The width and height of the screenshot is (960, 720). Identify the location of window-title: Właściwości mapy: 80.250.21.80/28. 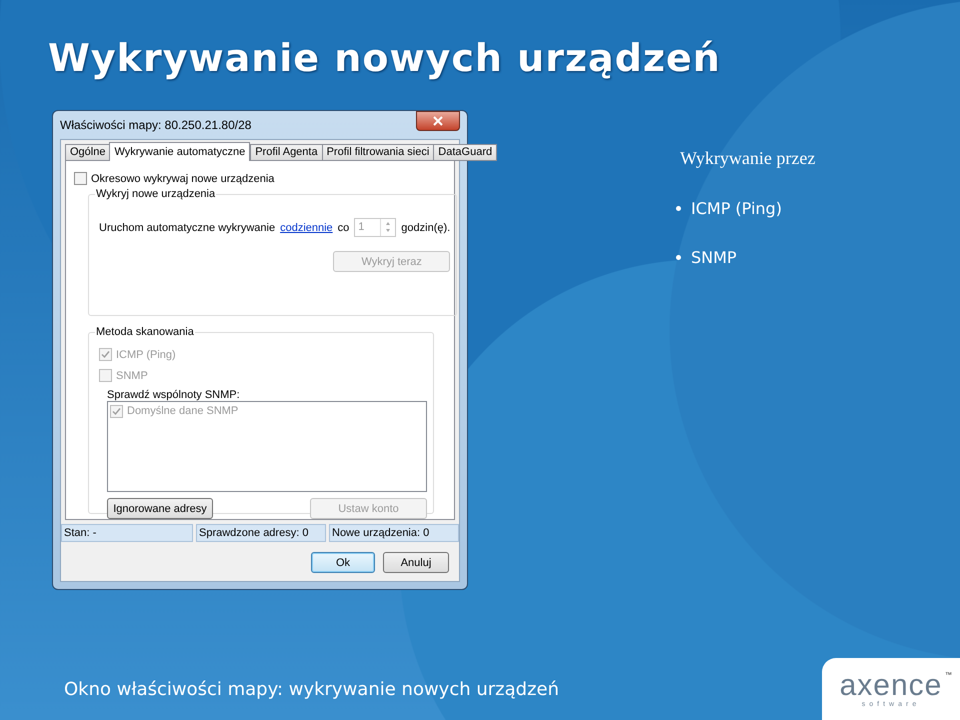
(156, 125).